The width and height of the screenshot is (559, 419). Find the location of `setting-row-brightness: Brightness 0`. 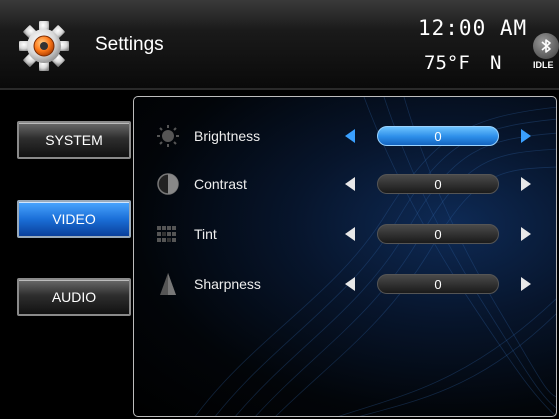

setting-row-brightness: Brightness 0 is located at coordinates (345, 136).